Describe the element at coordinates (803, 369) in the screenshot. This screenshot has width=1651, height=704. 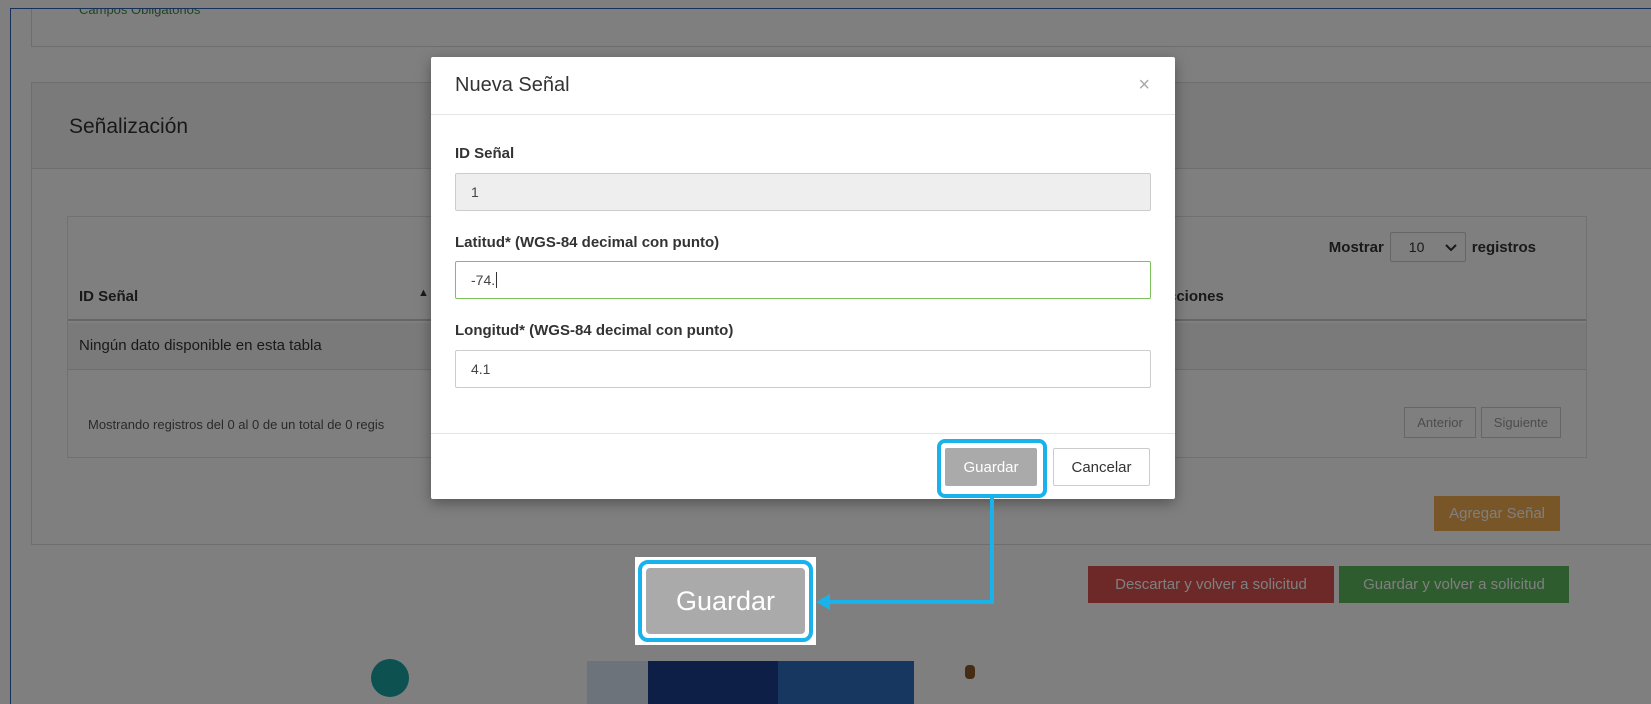
I see `longitude-field: 4.1` at that location.